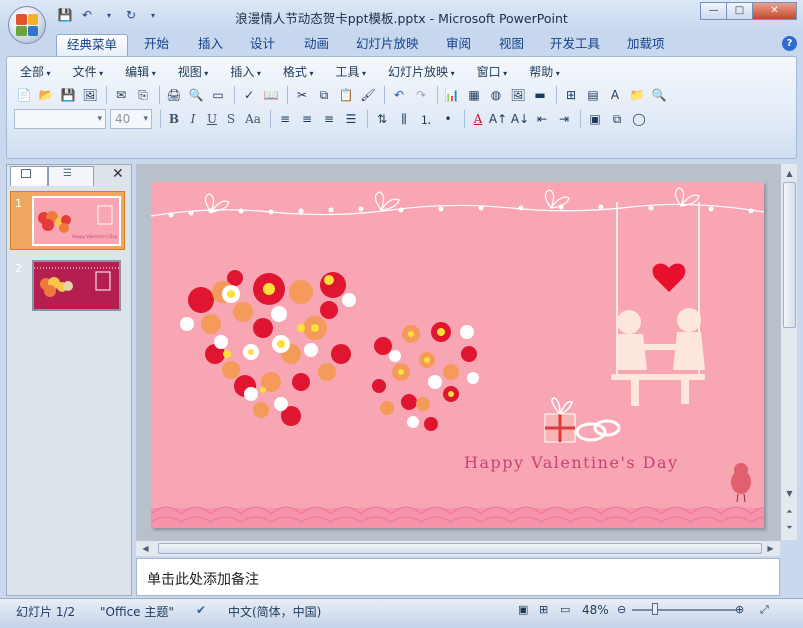  I want to click on tab-home: 开始, so click(156, 45).